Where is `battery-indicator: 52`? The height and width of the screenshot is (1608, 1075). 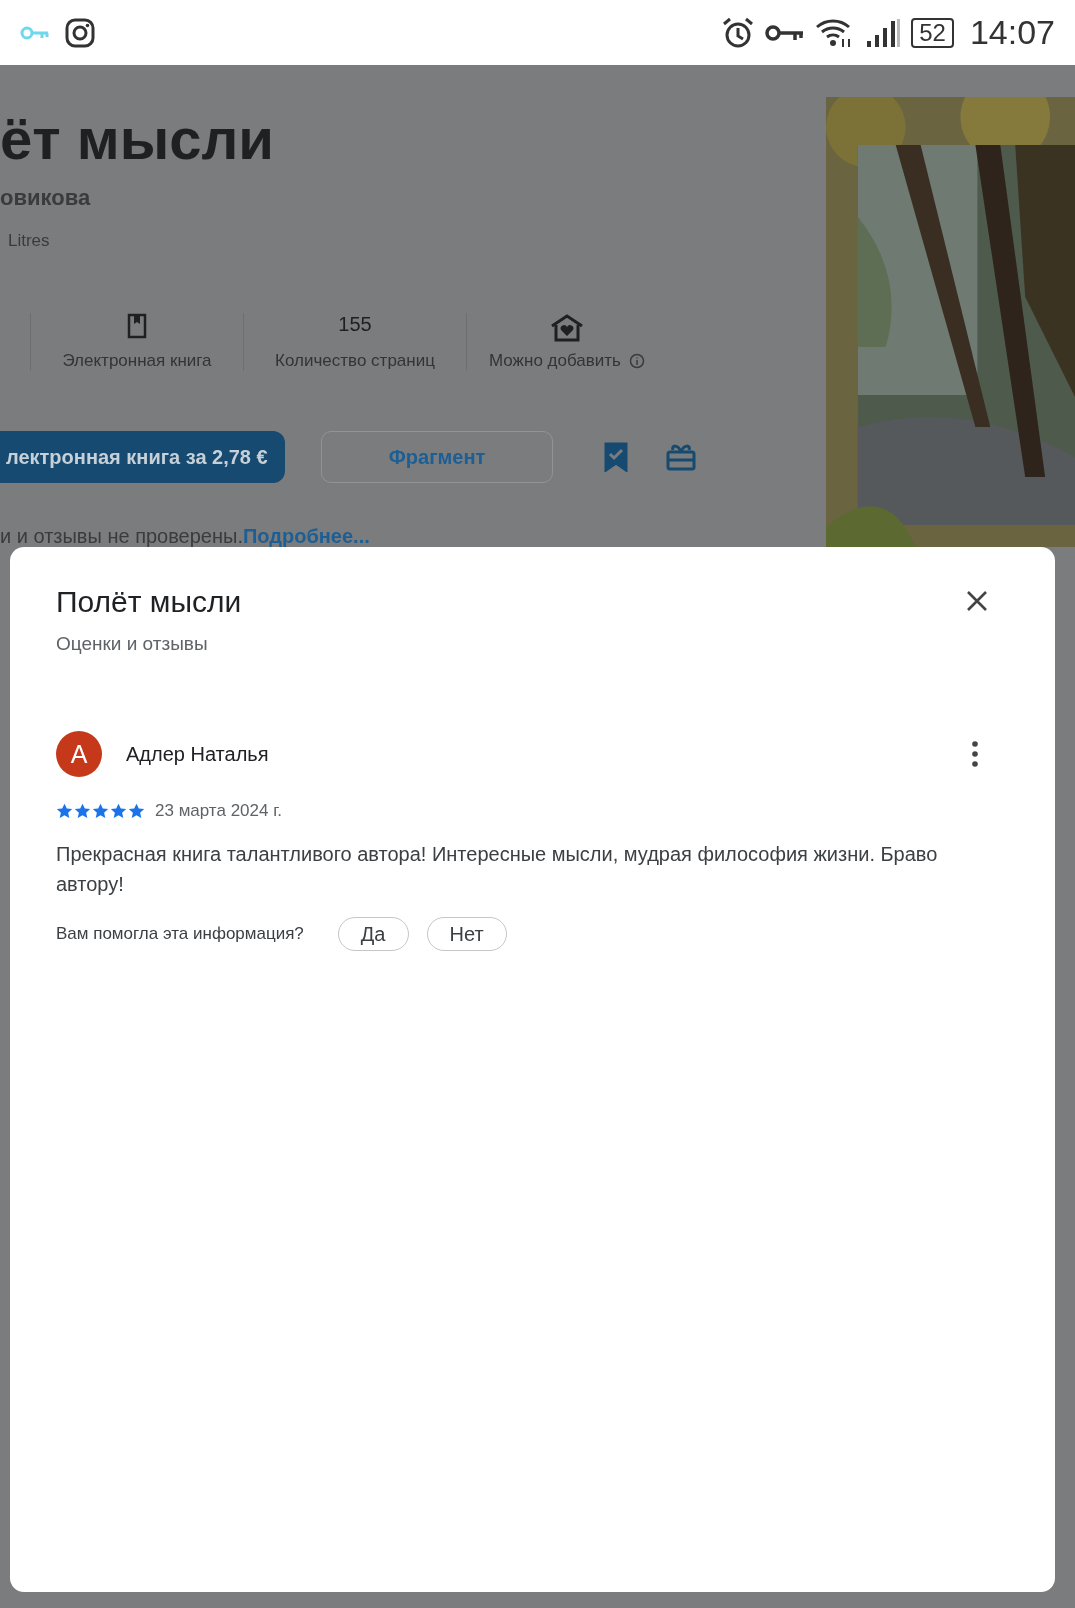 battery-indicator: 52 is located at coordinates (932, 32).